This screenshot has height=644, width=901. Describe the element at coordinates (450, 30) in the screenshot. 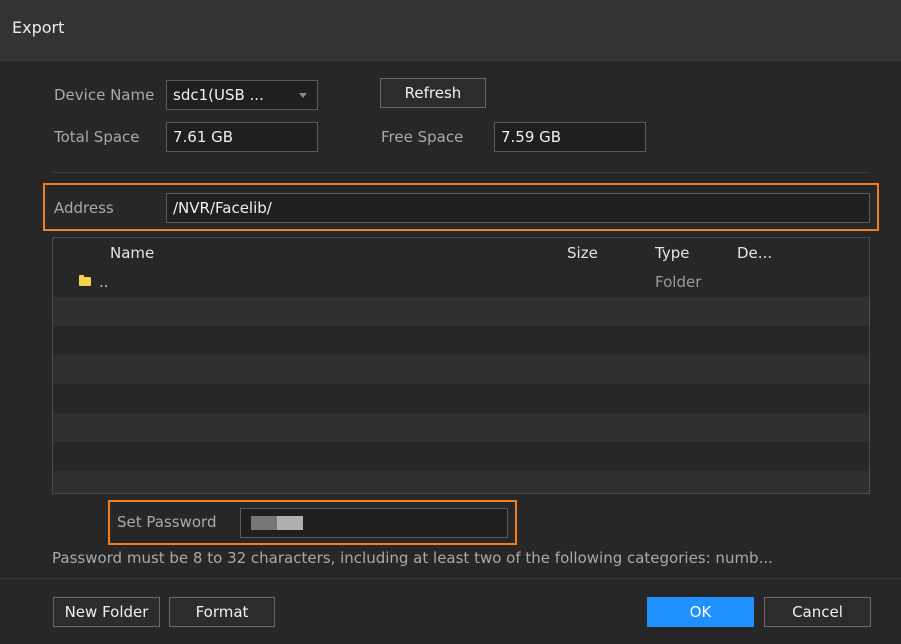

I see `dialog-titlebar: Export` at that location.